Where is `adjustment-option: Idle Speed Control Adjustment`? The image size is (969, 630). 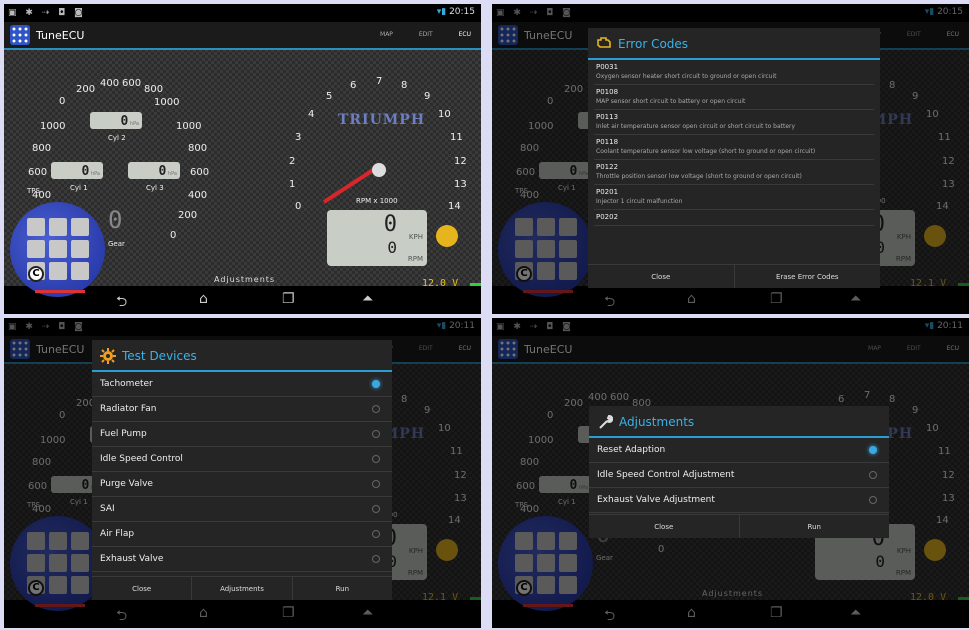
adjustment-option: Idle Speed Control Adjustment is located at coordinates (739, 475).